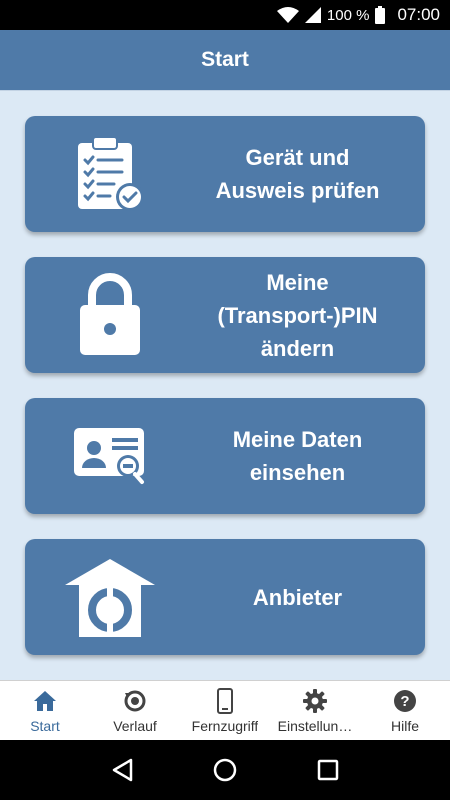 This screenshot has width=450, height=800. What do you see at coordinates (312, 15) in the screenshot?
I see `signal-icon` at bounding box center [312, 15].